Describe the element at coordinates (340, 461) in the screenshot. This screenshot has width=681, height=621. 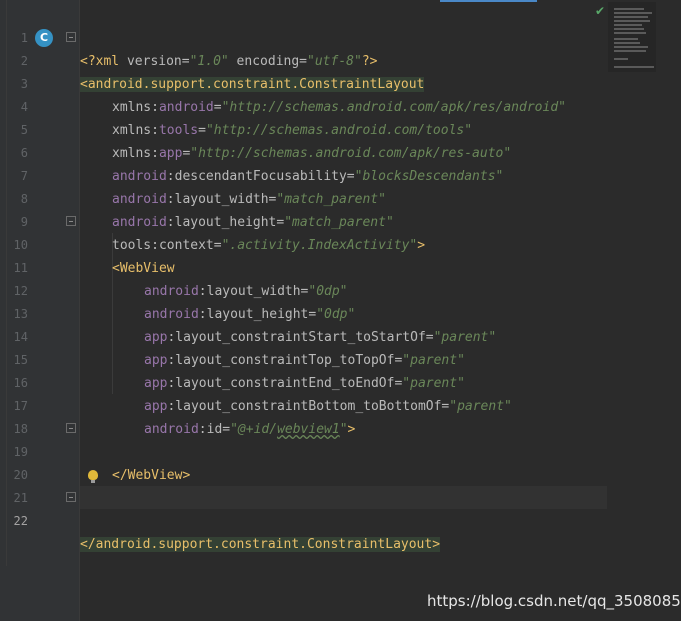
I see `code-line: 20` at that location.